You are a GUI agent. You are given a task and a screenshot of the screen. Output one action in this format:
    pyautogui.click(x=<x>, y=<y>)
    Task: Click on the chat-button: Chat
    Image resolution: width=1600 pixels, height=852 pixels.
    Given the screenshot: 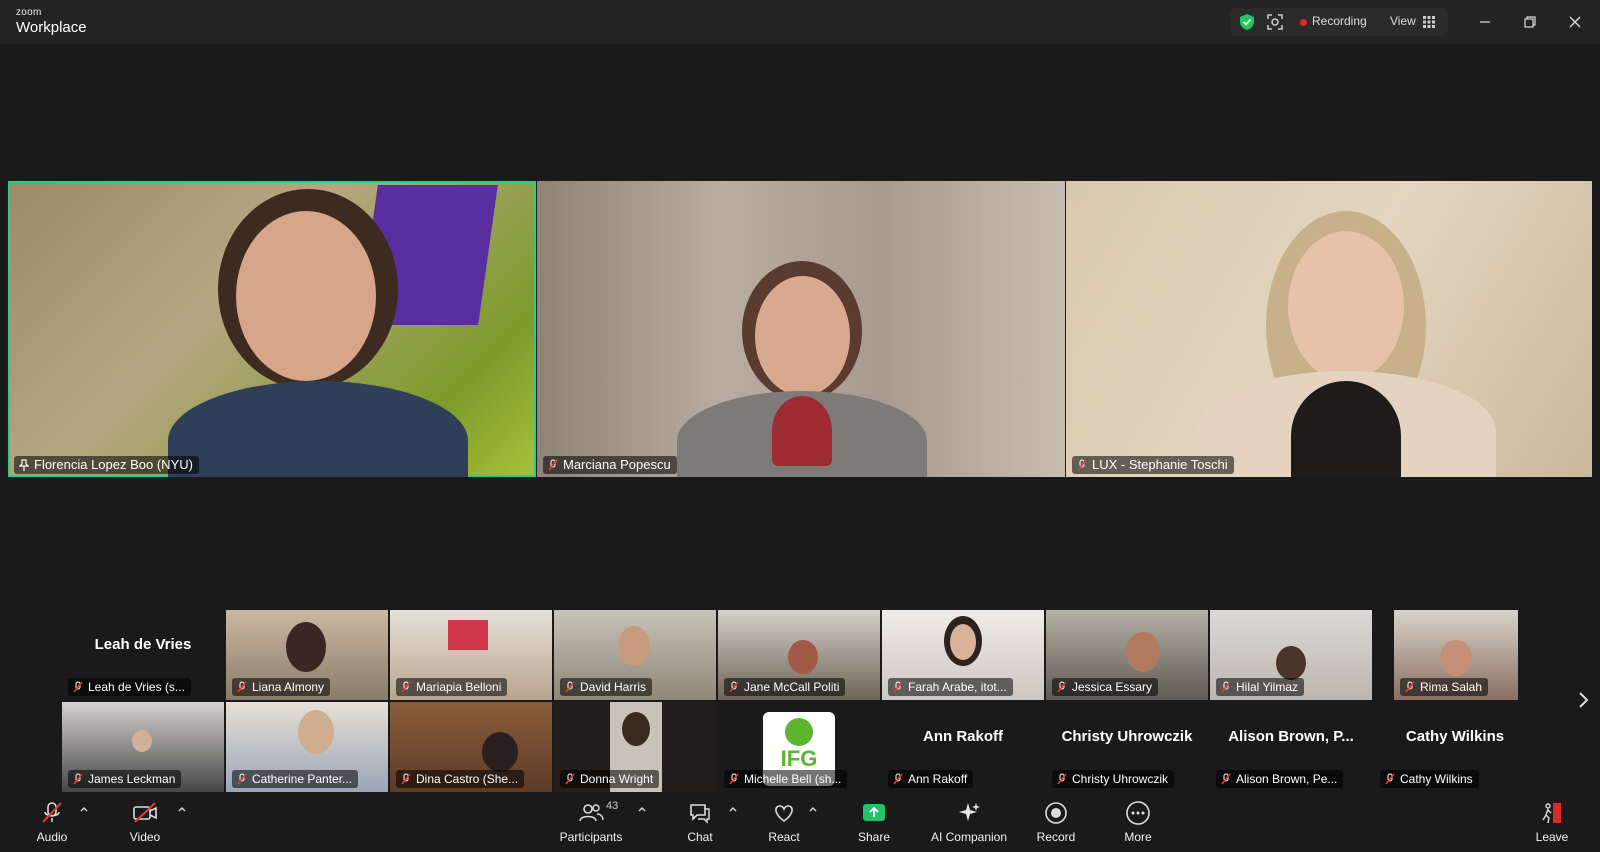 What is the action you would take?
    pyautogui.click(x=700, y=823)
    